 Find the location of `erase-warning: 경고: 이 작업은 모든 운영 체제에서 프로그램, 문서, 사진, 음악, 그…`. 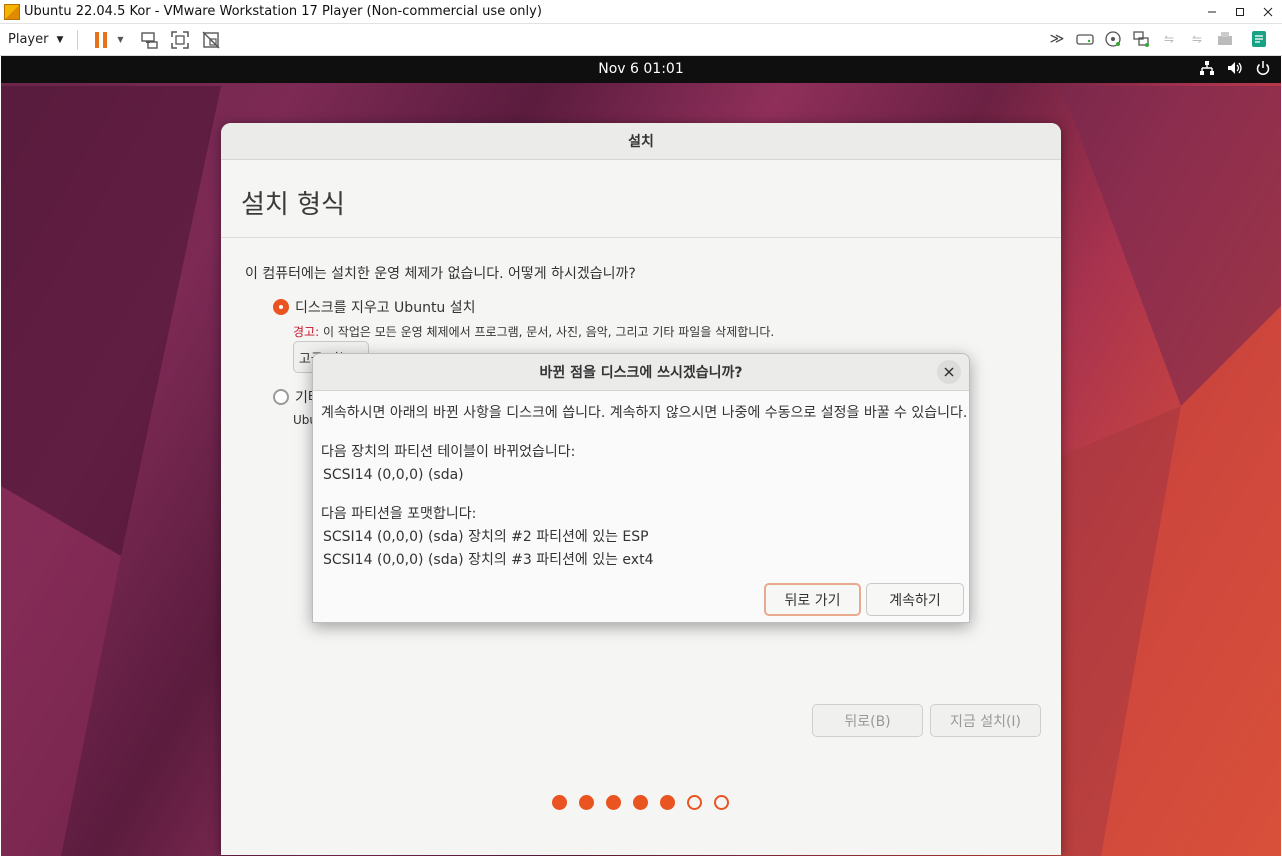

erase-warning: 경고: 이 작업은 모든 운영 체제에서 프로그램, 문서, 사진, 음악, 그… is located at coordinates (533, 331).